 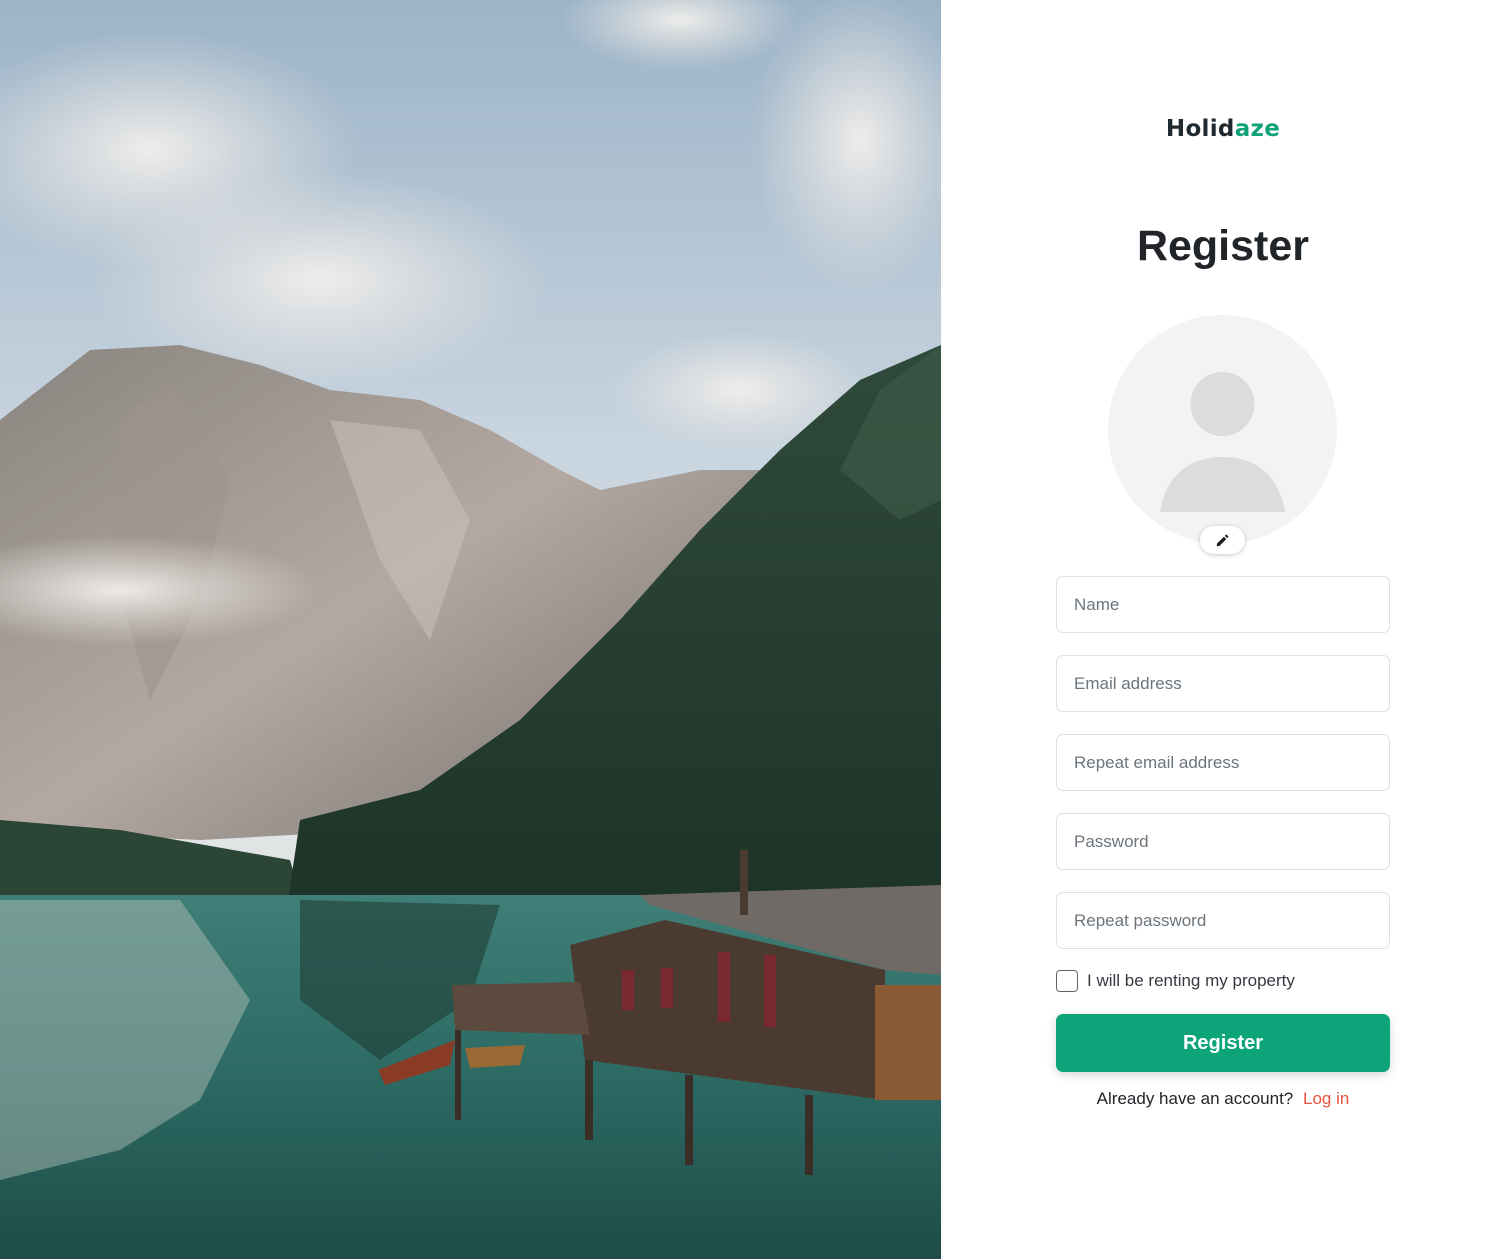 I want to click on login-prompt: Already have an account? Log in, so click(x=1223, y=1099).